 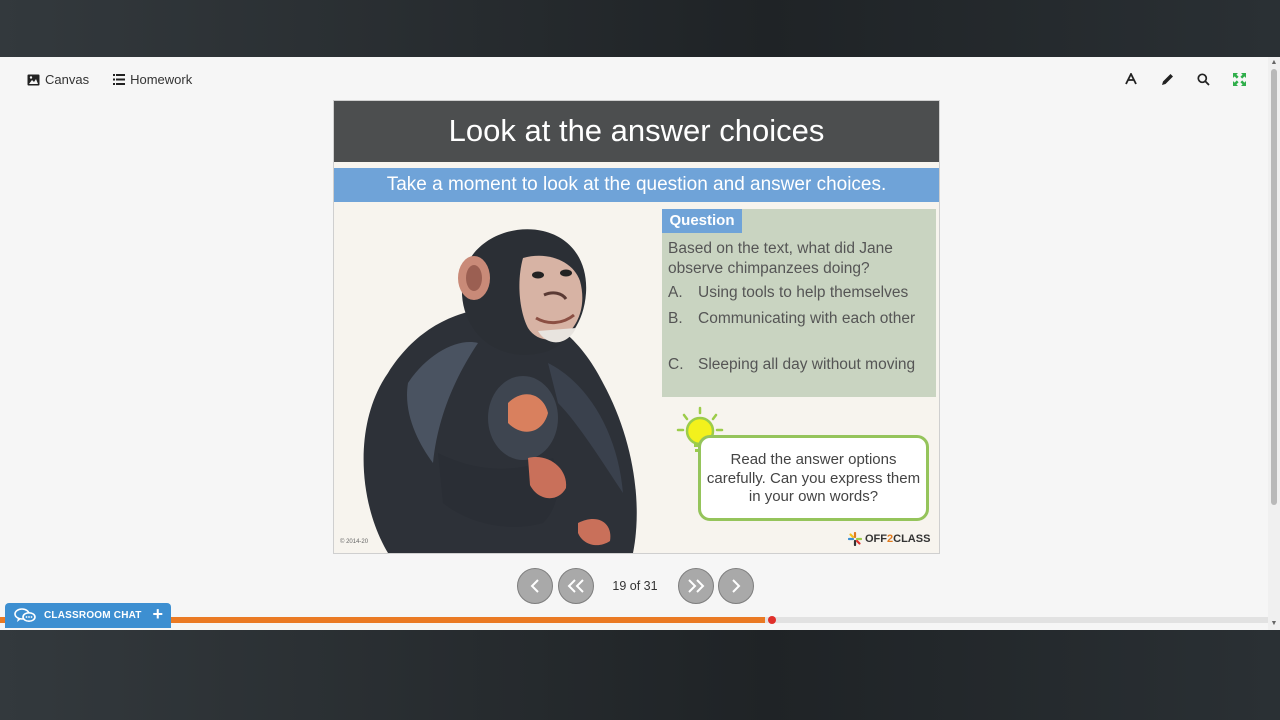 What do you see at coordinates (25, 615) in the screenshot?
I see `chat-icon` at bounding box center [25, 615].